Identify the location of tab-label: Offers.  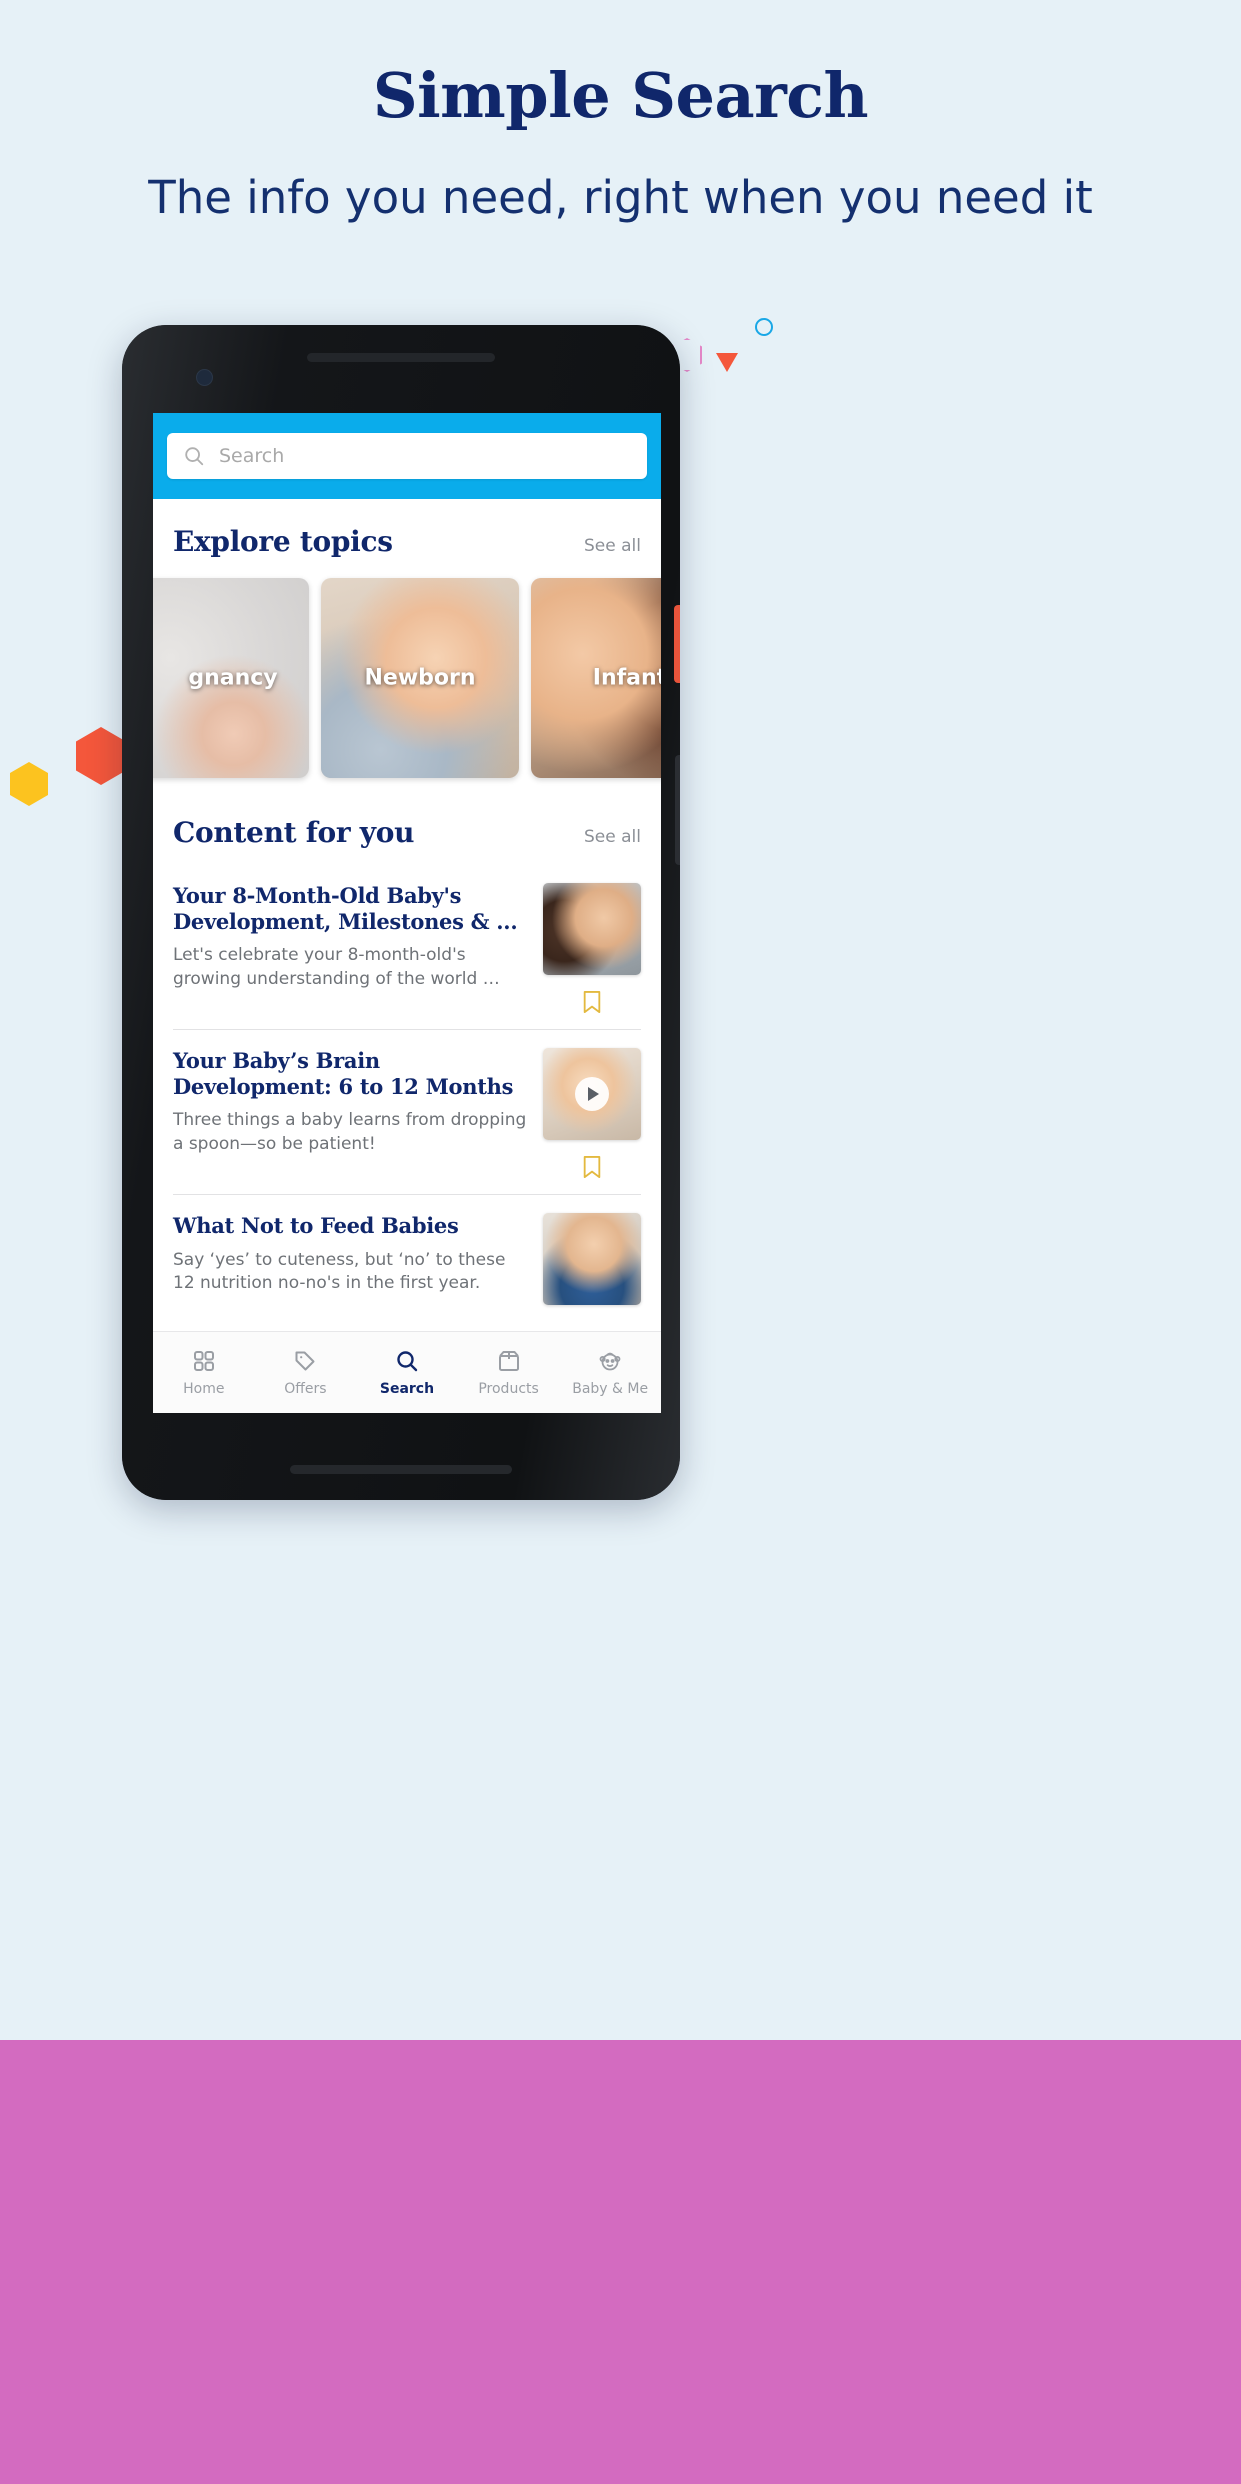
(305, 1389).